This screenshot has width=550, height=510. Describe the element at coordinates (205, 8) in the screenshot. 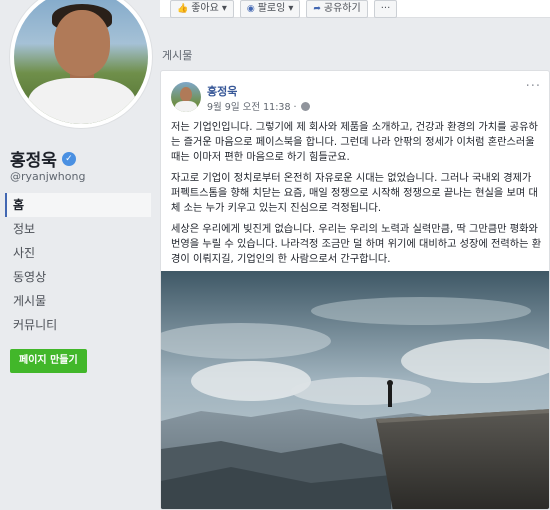

I see `like-label: 좋아요` at that location.